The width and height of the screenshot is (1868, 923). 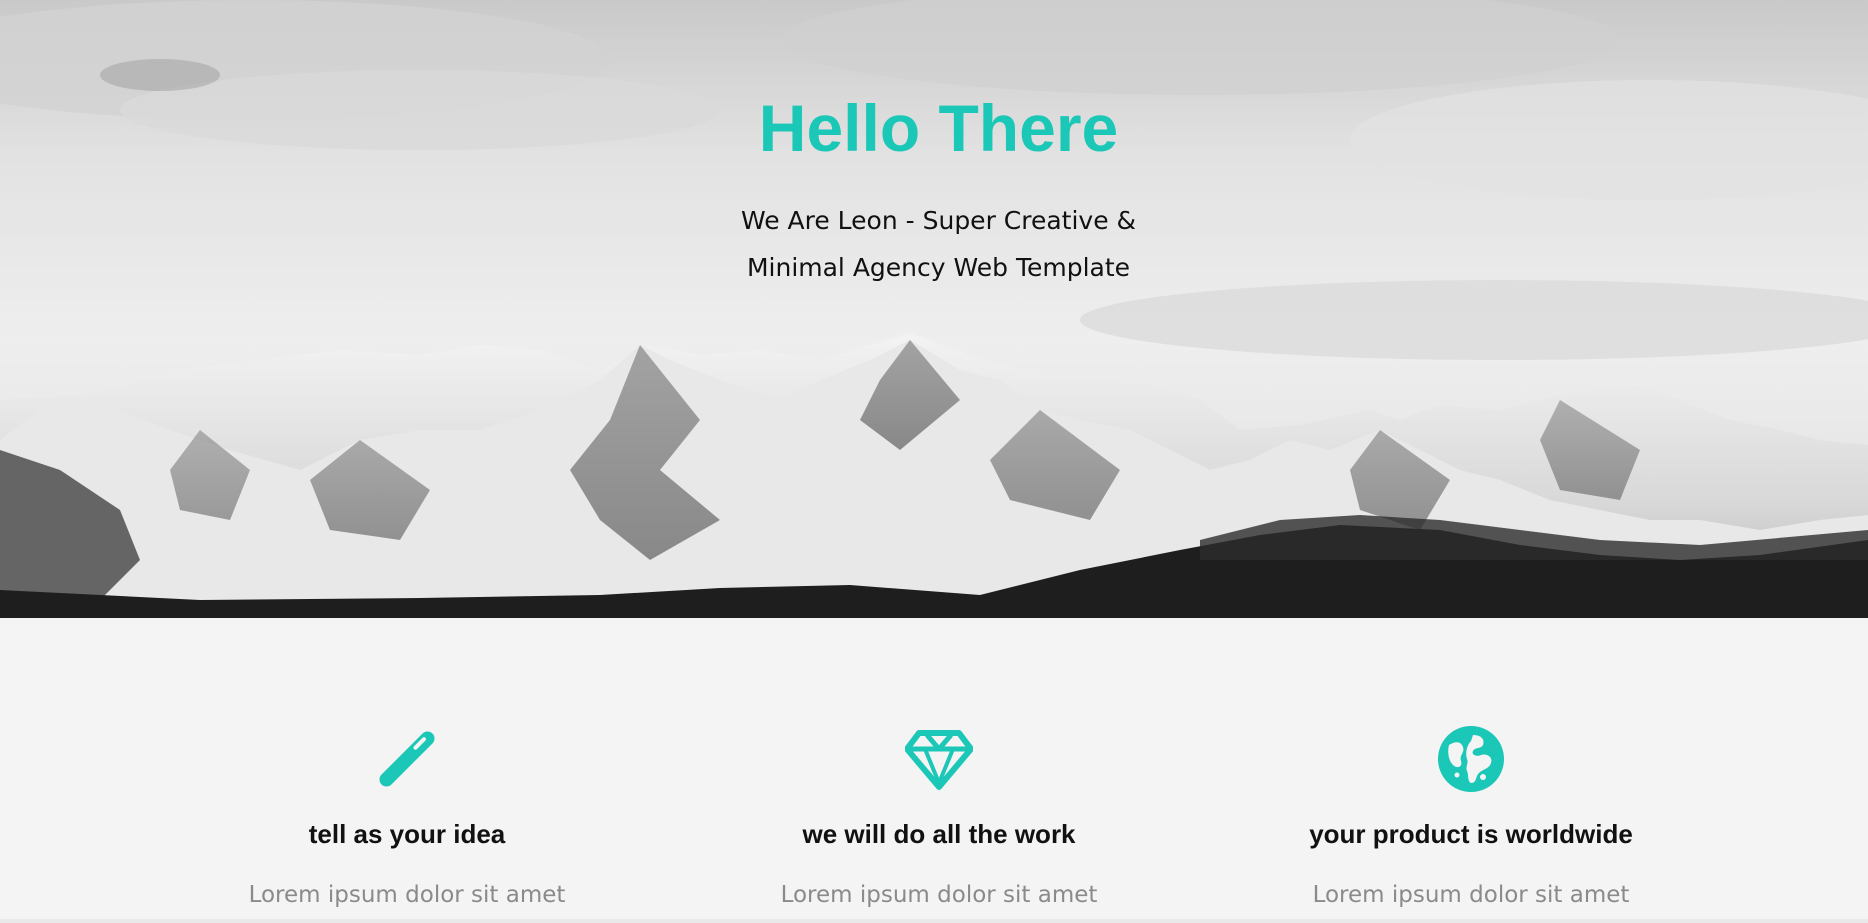 I want to click on feature-title: your product is worldwide, so click(x=1471, y=834).